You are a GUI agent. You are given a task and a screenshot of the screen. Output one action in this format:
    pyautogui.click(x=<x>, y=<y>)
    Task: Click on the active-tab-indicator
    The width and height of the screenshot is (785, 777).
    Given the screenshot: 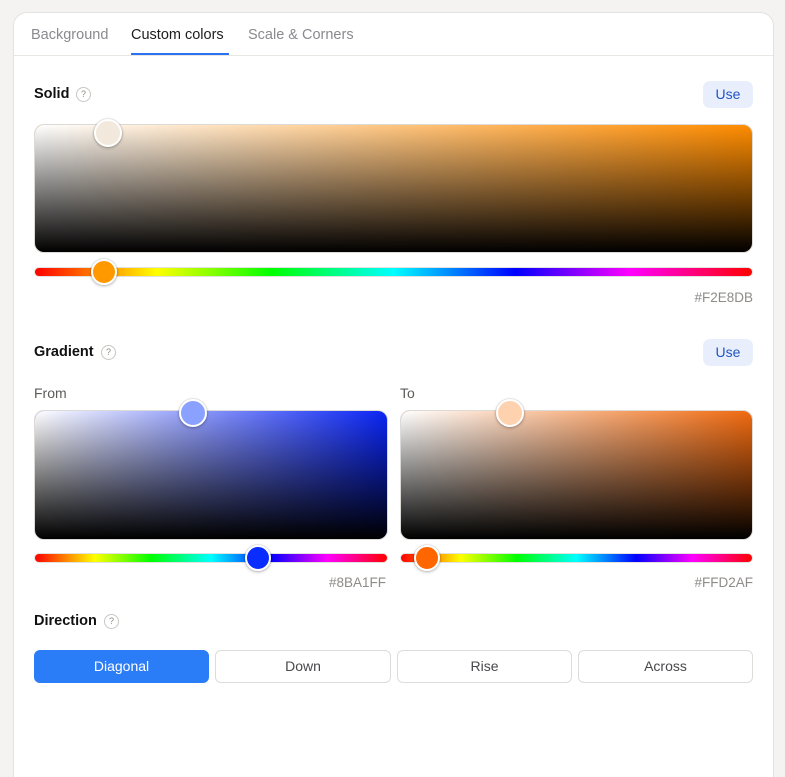 What is the action you would take?
    pyautogui.click(x=180, y=54)
    